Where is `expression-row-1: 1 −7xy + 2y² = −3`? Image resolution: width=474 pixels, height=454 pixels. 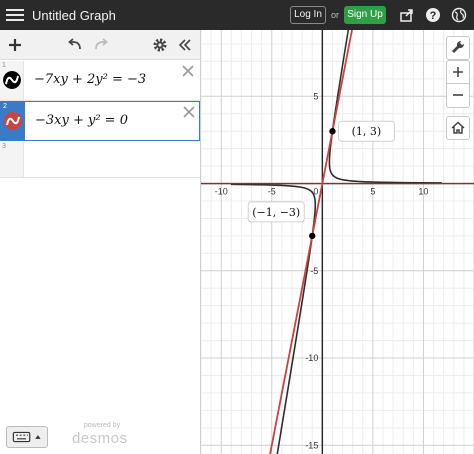
expression-row-1: 1 −7xy + 2y² = −3 is located at coordinates (100, 81).